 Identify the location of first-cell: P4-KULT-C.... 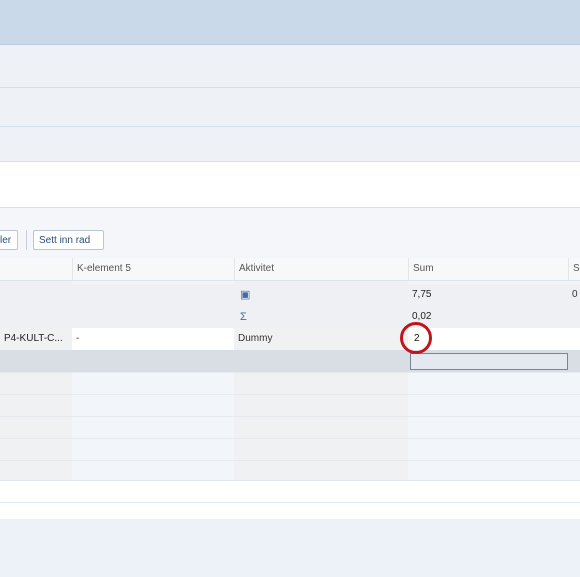
(36, 339).